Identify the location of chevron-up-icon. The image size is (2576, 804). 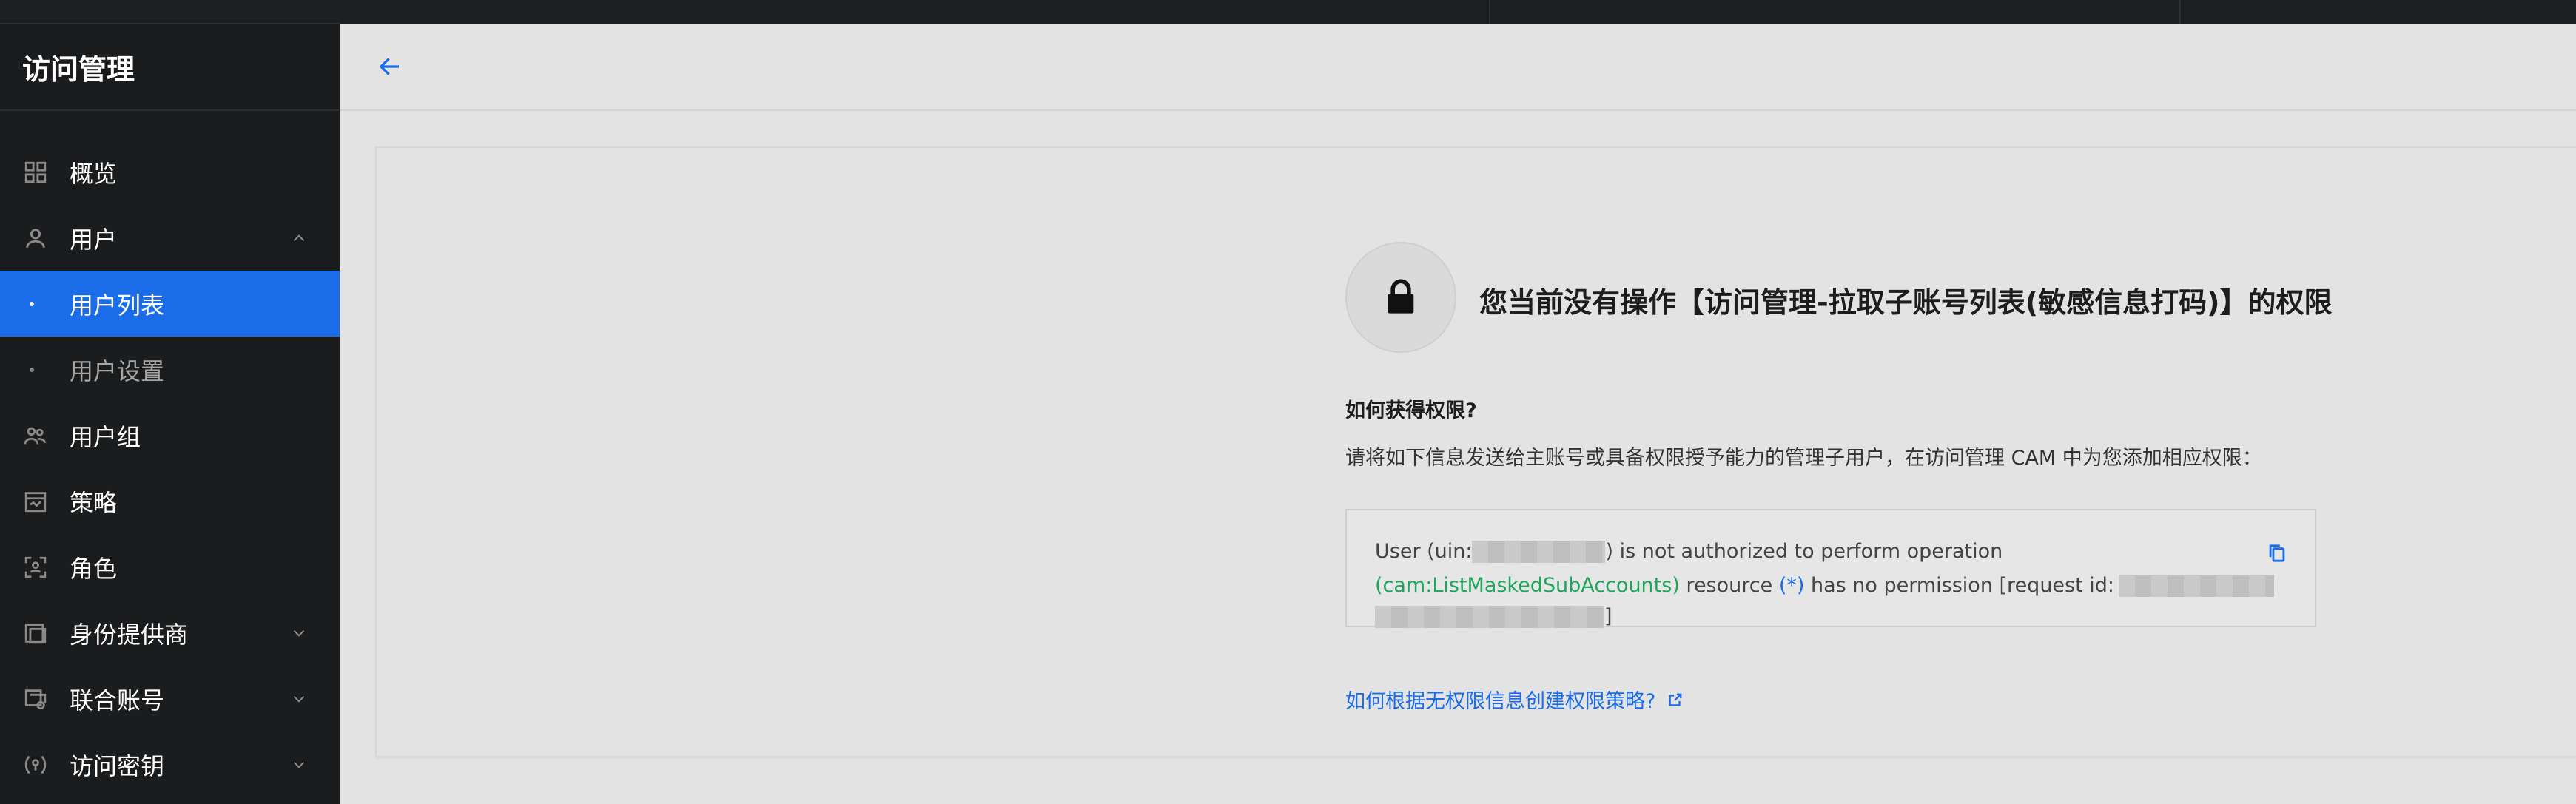
(299, 238).